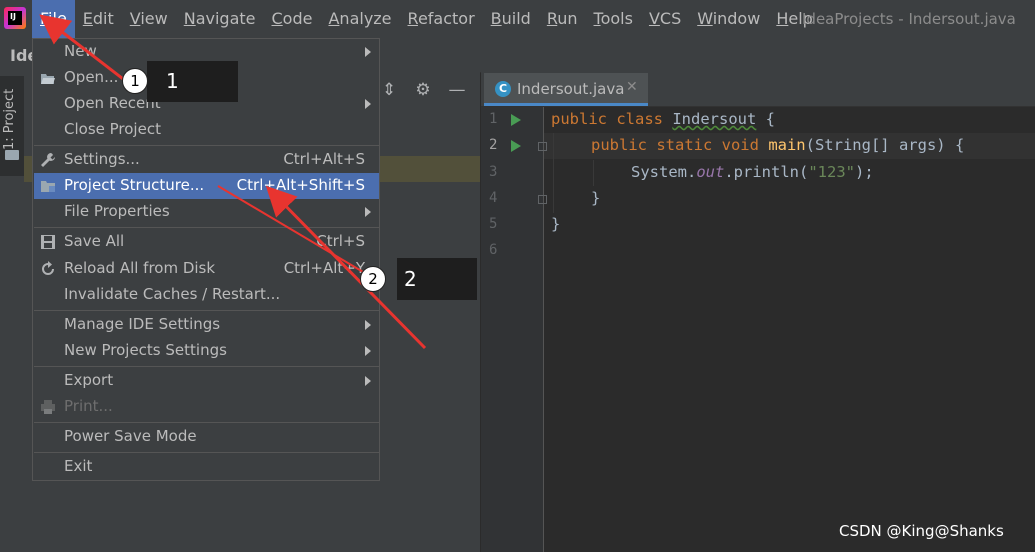 This screenshot has width=1035, height=552. What do you see at coordinates (493, 145) in the screenshot?
I see `line-number: 2` at bounding box center [493, 145].